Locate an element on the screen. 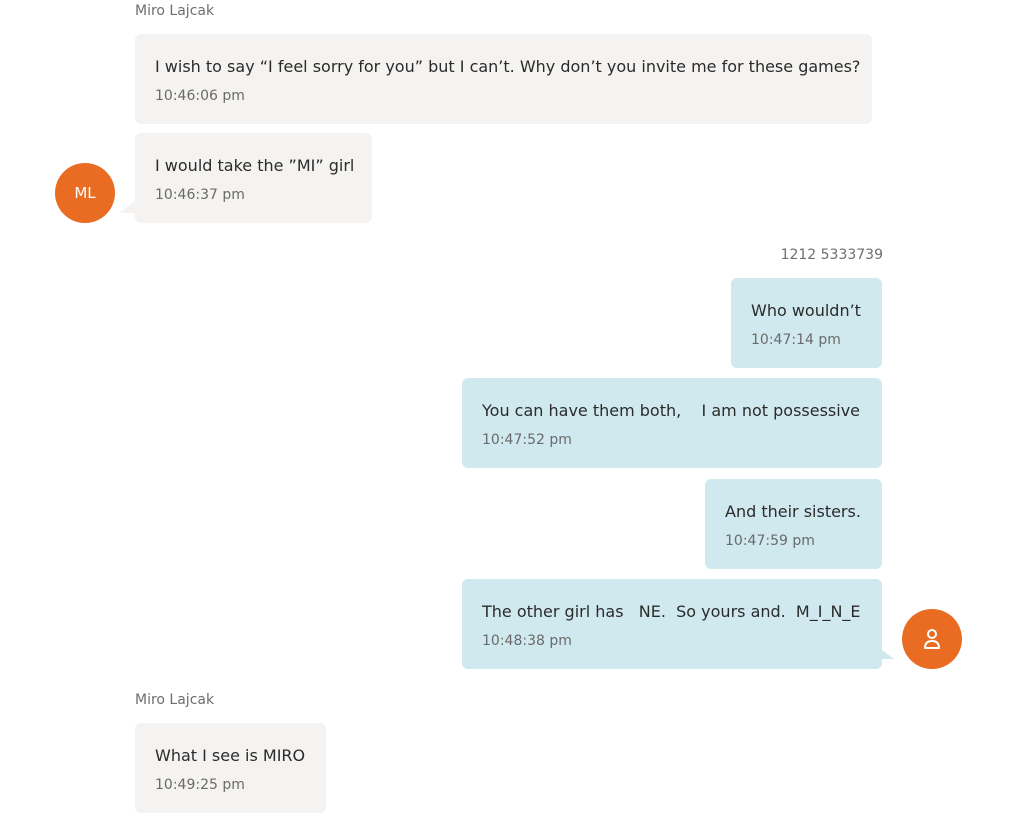 The image size is (1011, 813). message-text: Who wouldn’t is located at coordinates (806, 310).